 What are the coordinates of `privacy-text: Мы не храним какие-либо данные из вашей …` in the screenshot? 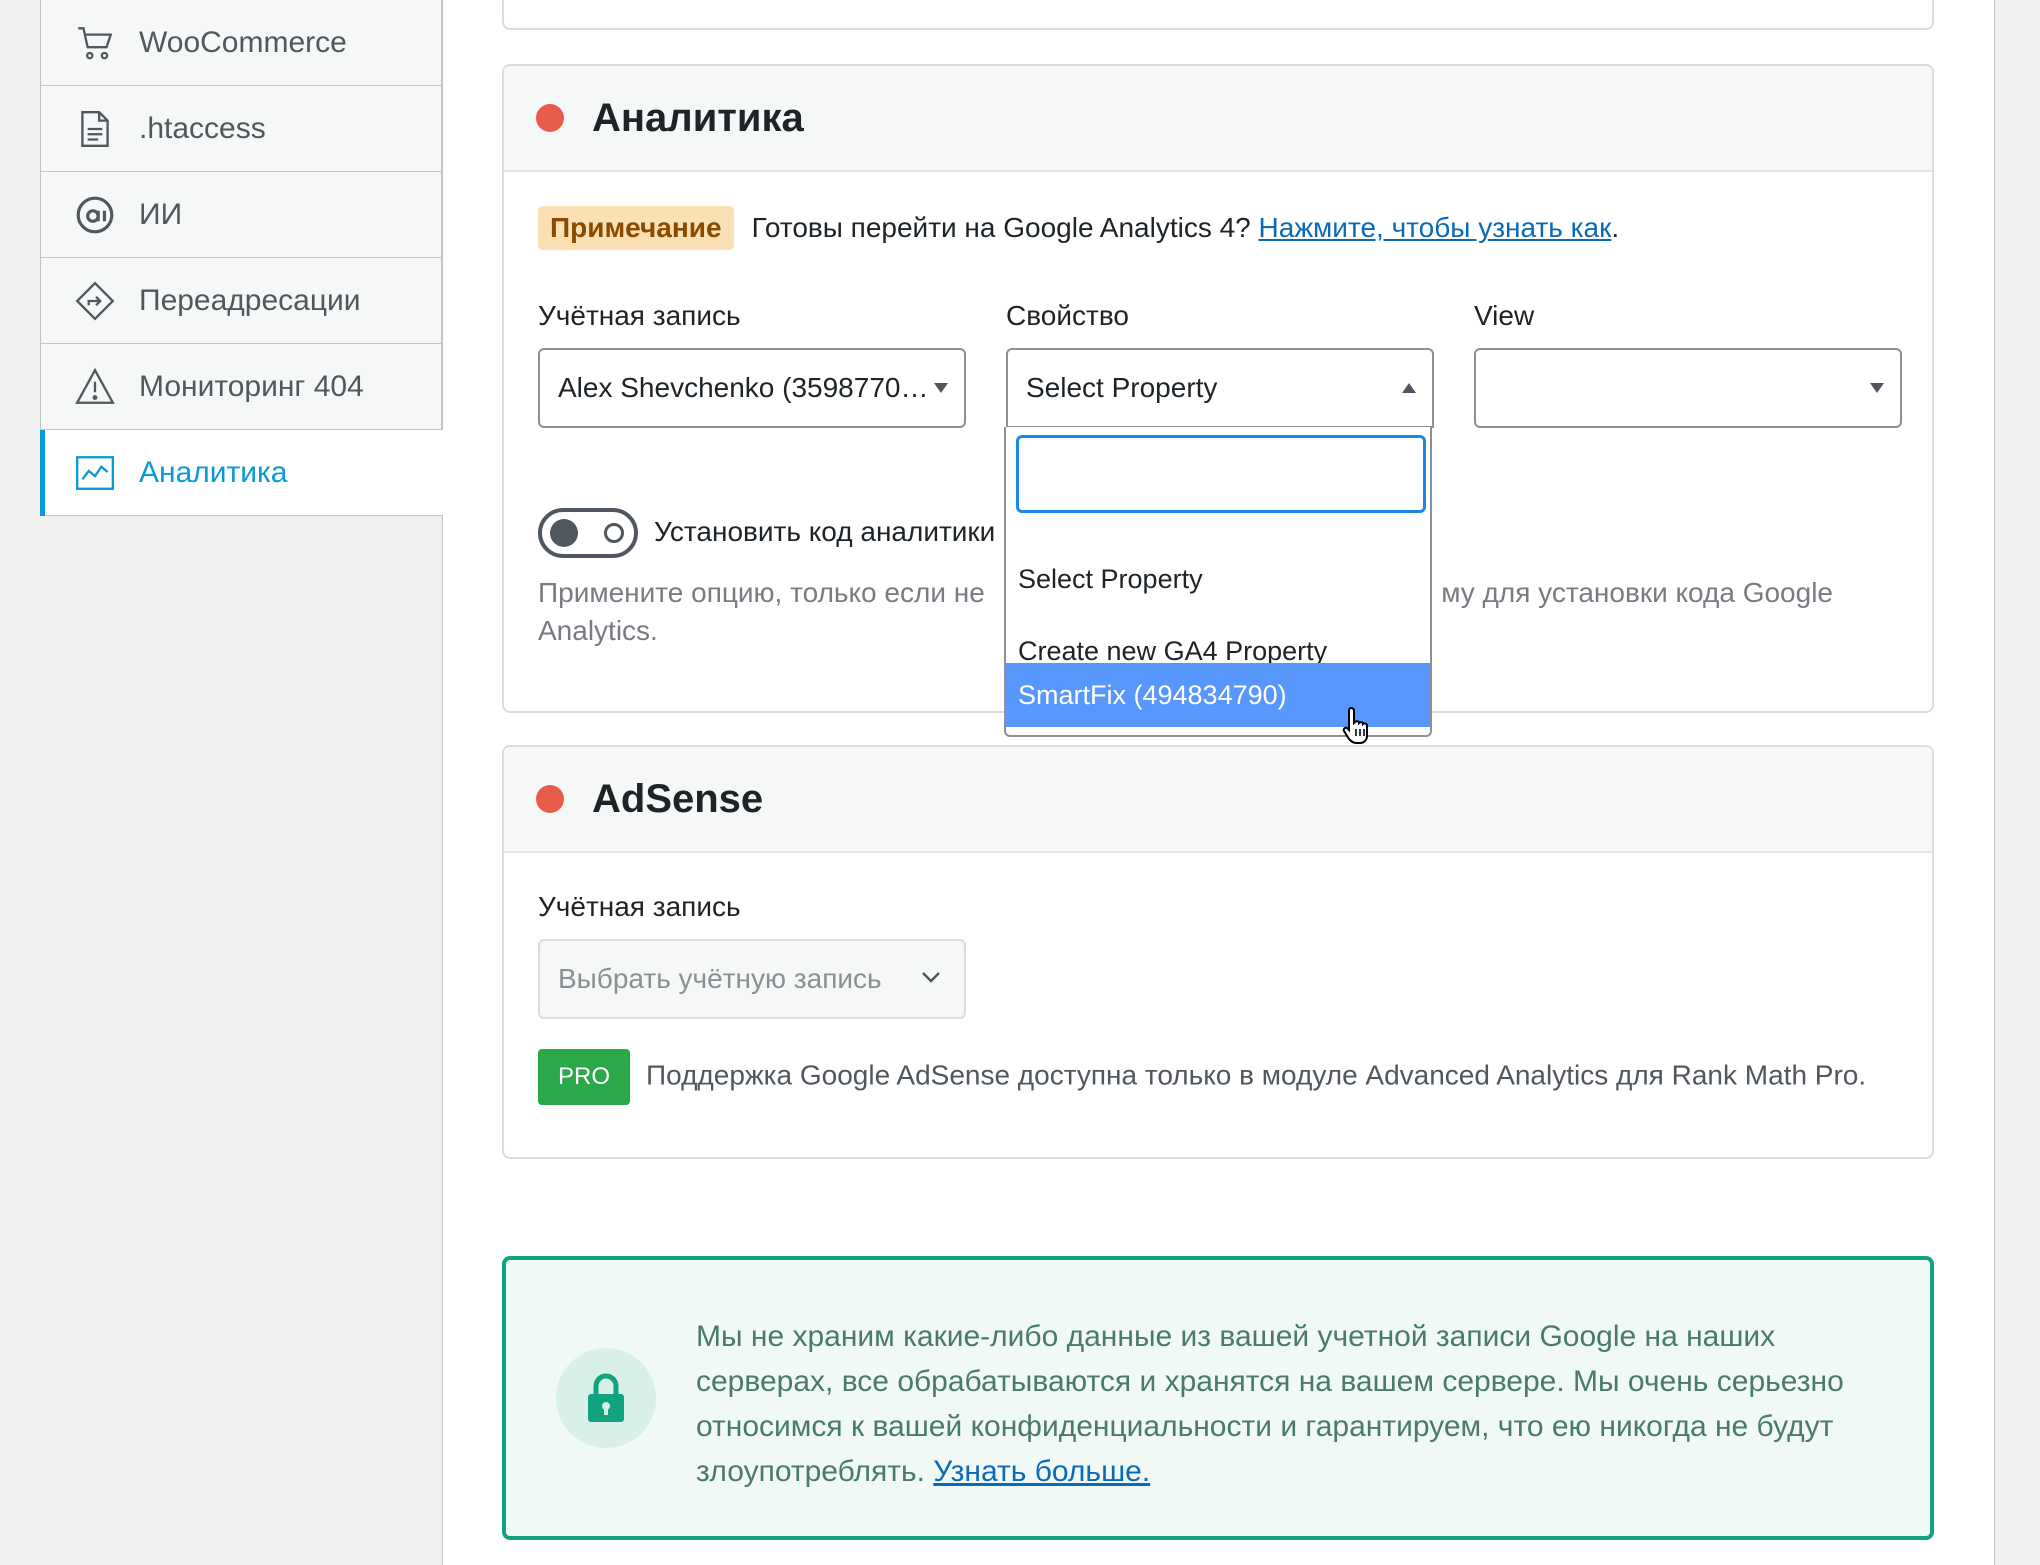 It's located at (1296, 1404).